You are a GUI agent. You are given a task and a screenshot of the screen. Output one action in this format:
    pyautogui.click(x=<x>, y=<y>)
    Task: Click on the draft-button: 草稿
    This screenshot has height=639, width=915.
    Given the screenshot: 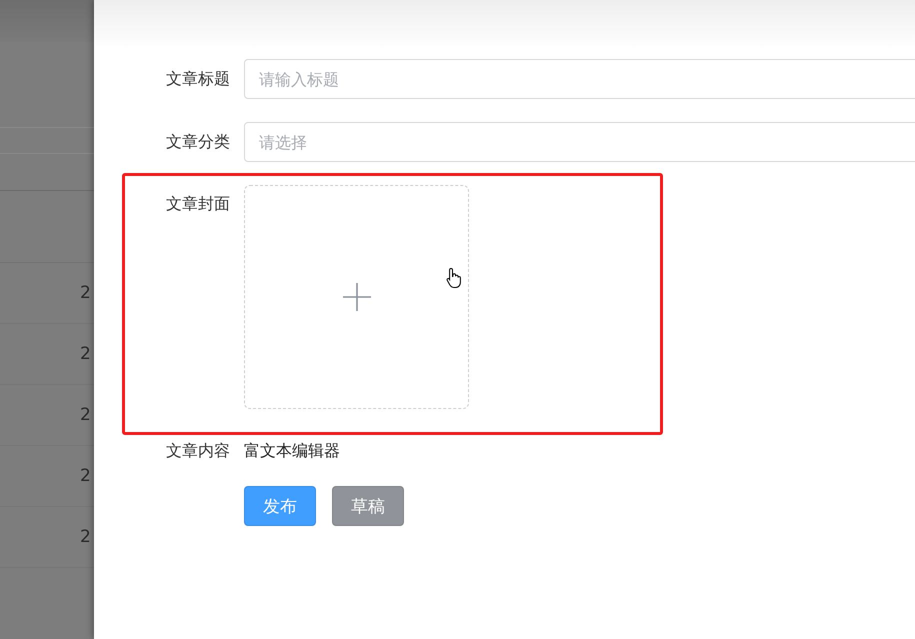 What is the action you would take?
    pyautogui.click(x=368, y=506)
    